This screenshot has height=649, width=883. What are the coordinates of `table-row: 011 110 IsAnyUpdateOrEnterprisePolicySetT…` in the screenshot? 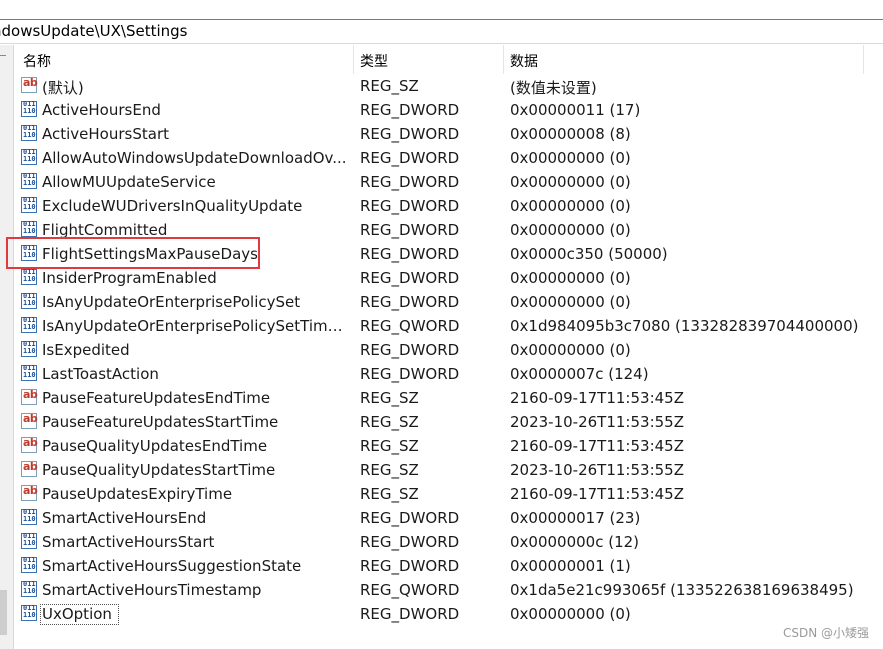 It's located at (449, 326).